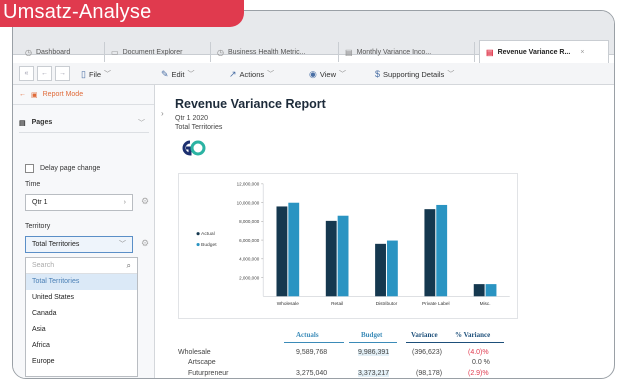 Image resolution: width=627 pixels, height=379 pixels. Describe the element at coordinates (81, 346) in the screenshot. I see `dropdown-option: Africa` at that location.